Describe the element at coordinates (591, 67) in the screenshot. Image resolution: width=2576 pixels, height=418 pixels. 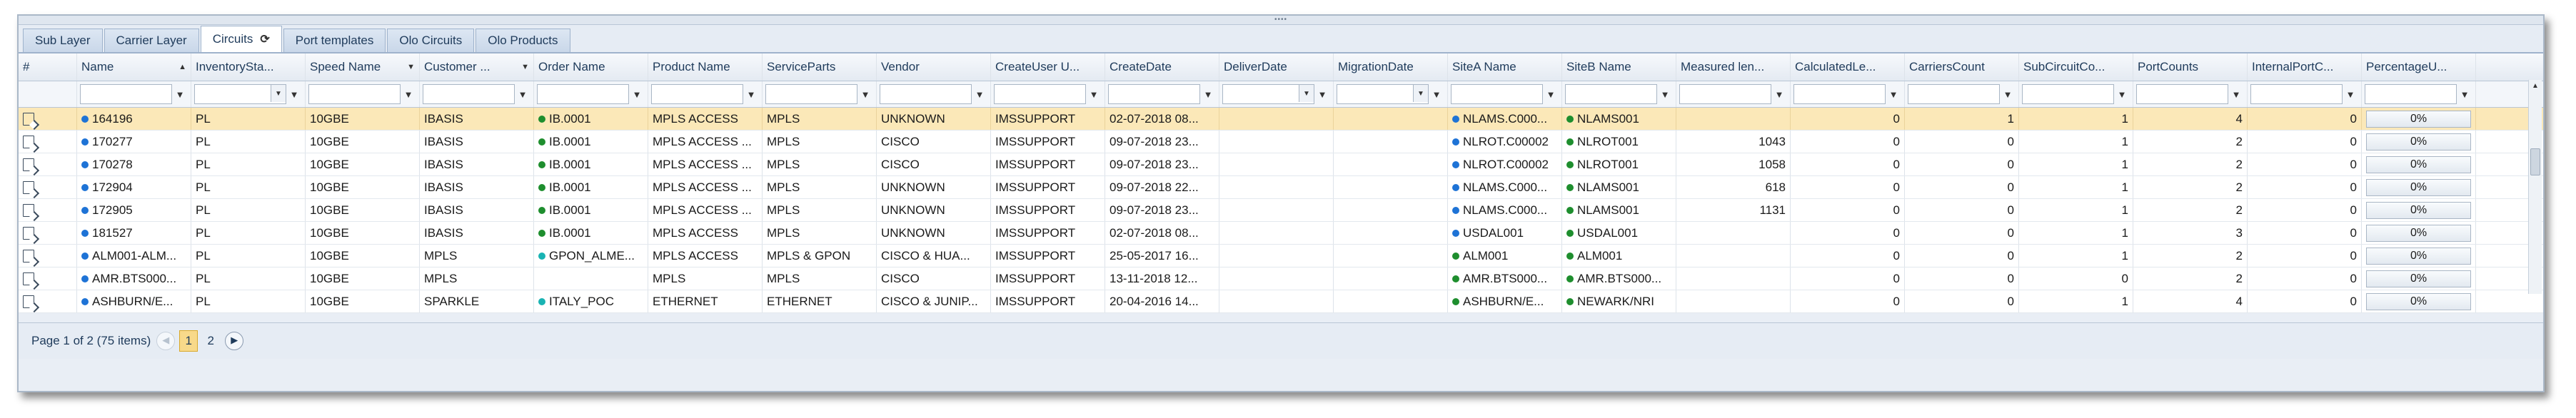
I see `column-header-order: Order Name` at that location.